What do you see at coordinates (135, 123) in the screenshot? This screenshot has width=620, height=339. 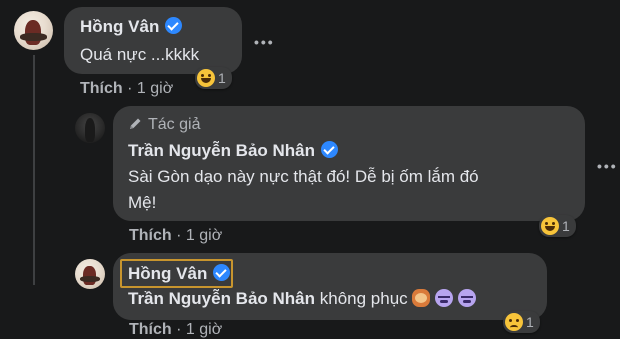 I see `pencil-icon` at bounding box center [135, 123].